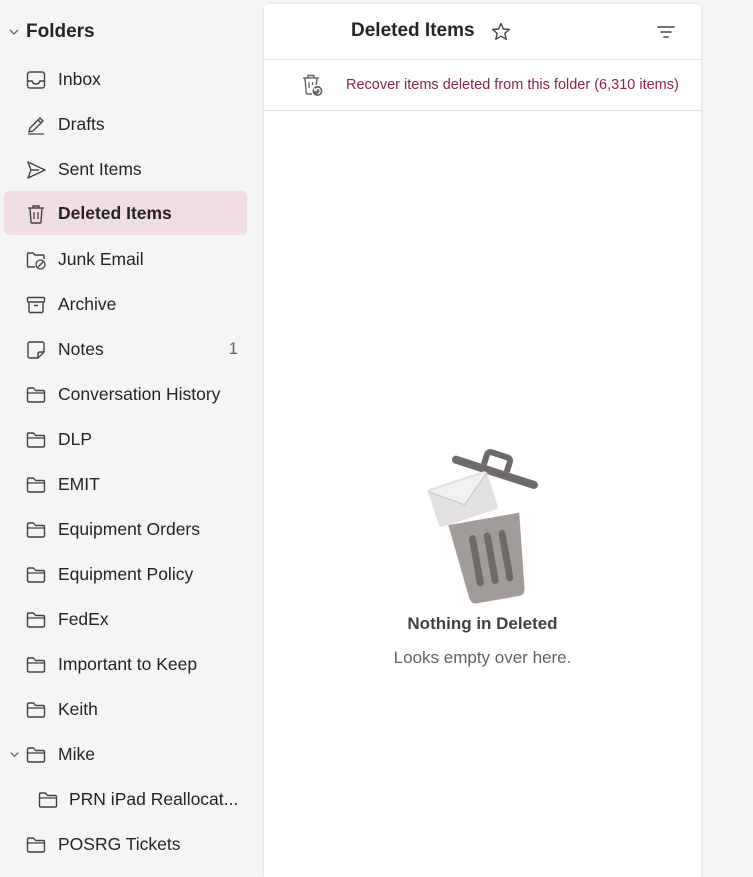  What do you see at coordinates (125, 484) in the screenshot?
I see `folder-item-emit: EMIT` at bounding box center [125, 484].